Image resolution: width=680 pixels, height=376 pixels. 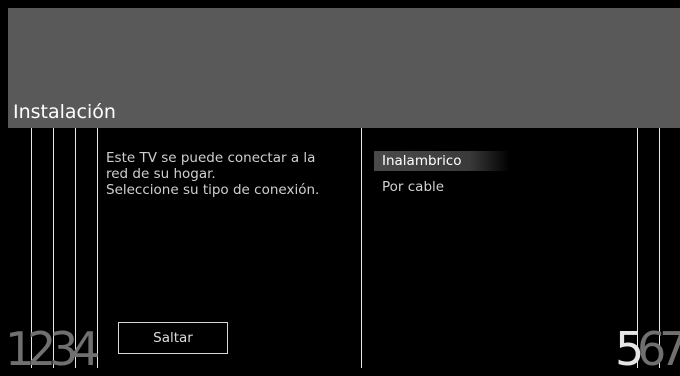 I want to click on step-number-4: 4, so click(x=85, y=349).